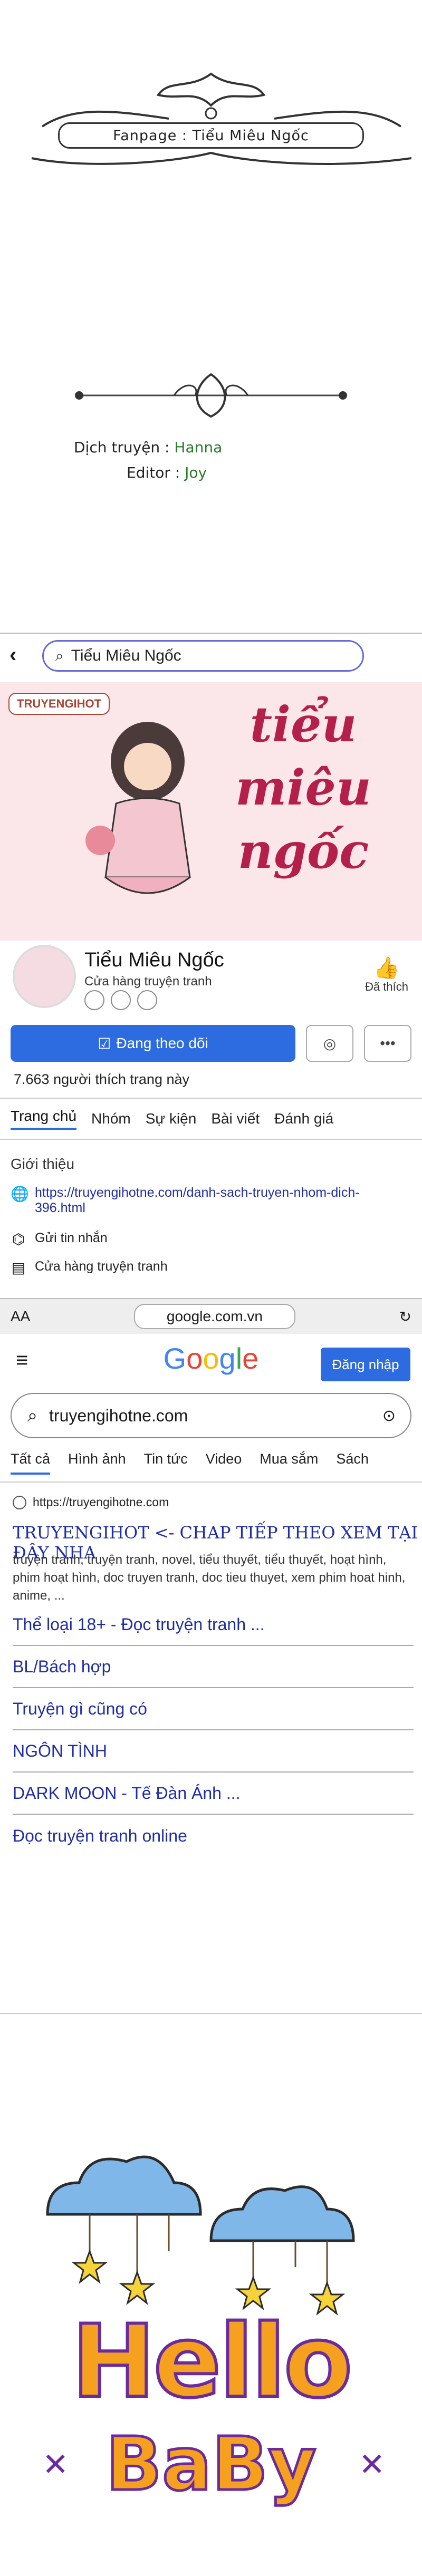  I want to click on follow-label: Đang theo dõi, so click(162, 1043).